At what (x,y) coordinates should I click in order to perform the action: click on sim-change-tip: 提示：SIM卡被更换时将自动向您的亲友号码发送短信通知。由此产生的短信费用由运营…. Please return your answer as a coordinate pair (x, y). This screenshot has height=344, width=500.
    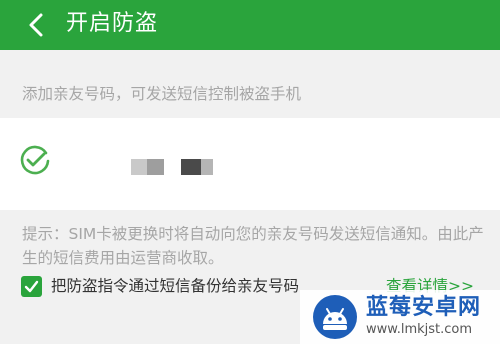
    Looking at the image, I should click on (253, 246).